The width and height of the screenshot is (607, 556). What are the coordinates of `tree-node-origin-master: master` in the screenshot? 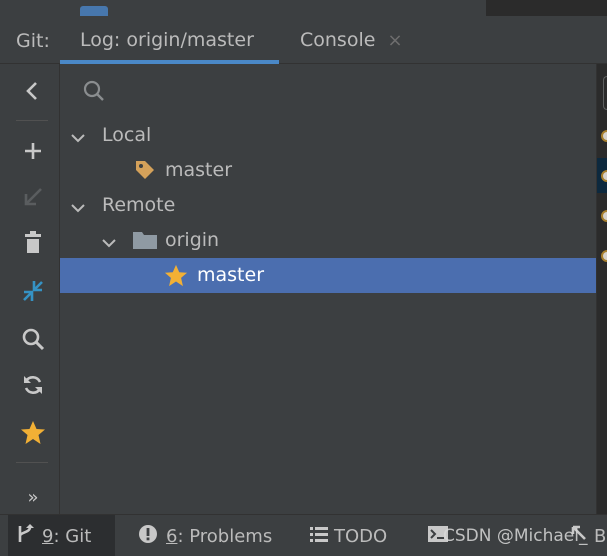 It's located at (328, 275).